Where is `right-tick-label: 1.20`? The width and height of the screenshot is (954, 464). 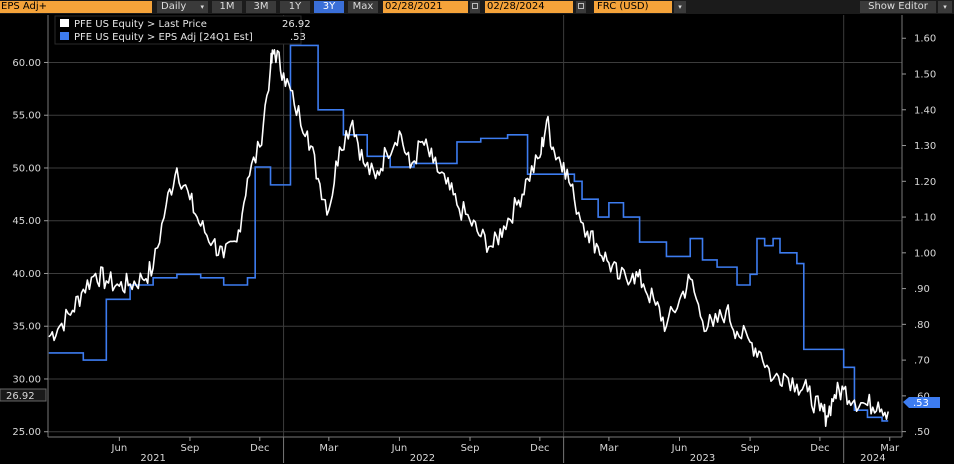 right-tick-label: 1.20 is located at coordinates (925, 182).